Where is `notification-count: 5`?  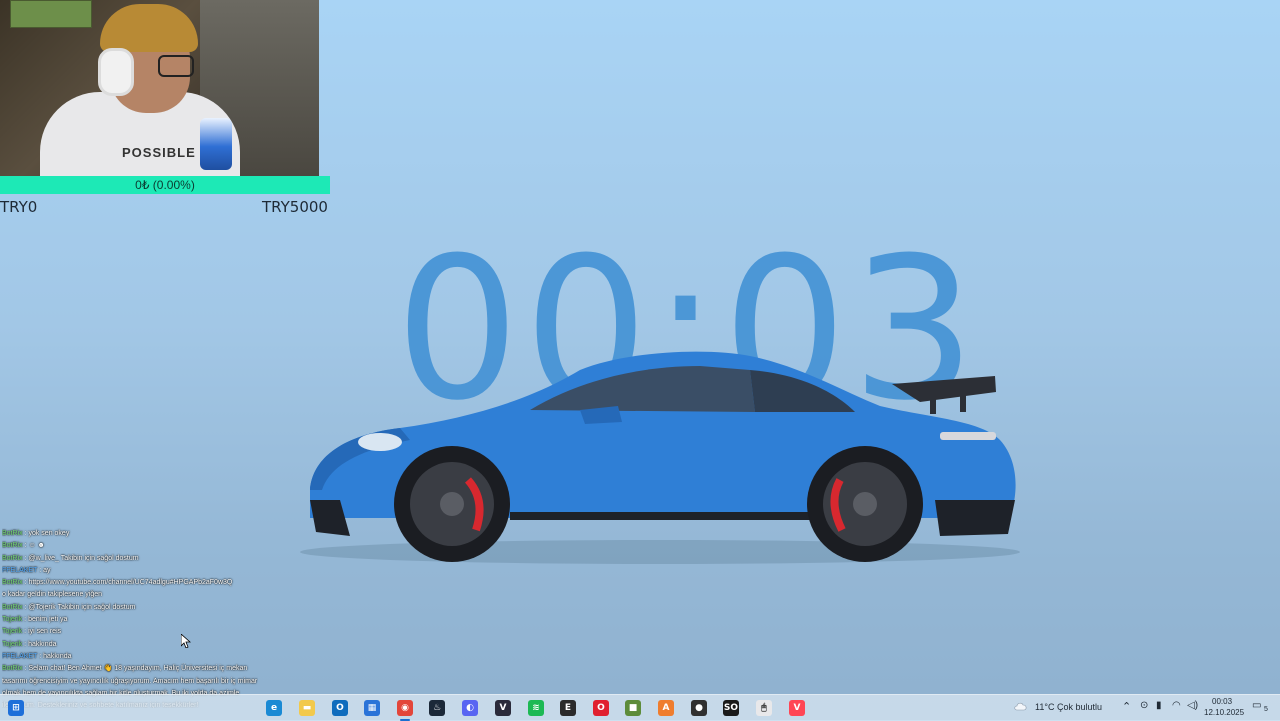
notification-count: 5 is located at coordinates (1266, 709).